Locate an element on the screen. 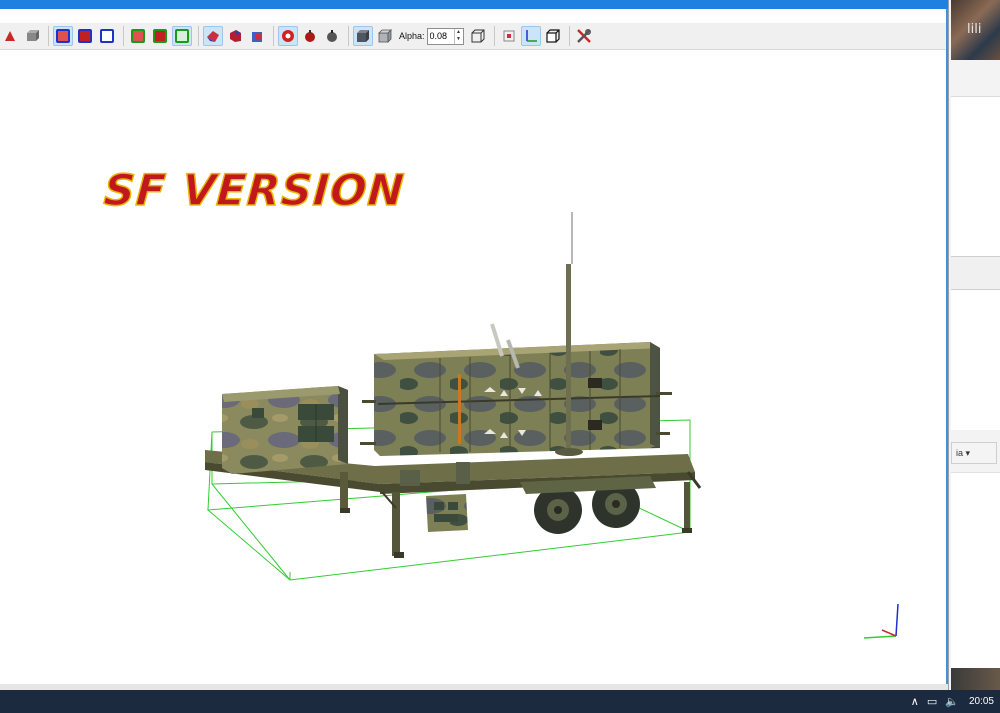  background-window-thumbnail: lili is located at coordinates (975, 30).